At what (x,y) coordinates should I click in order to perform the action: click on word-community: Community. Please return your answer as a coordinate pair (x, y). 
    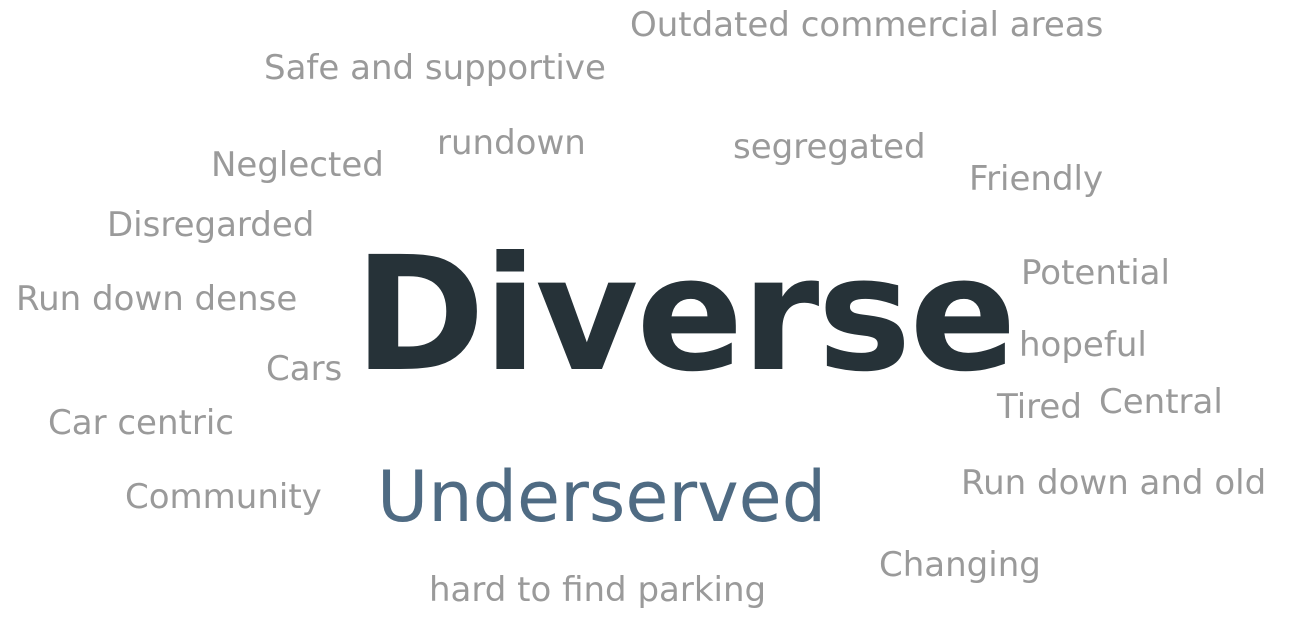
    Looking at the image, I should click on (223, 497).